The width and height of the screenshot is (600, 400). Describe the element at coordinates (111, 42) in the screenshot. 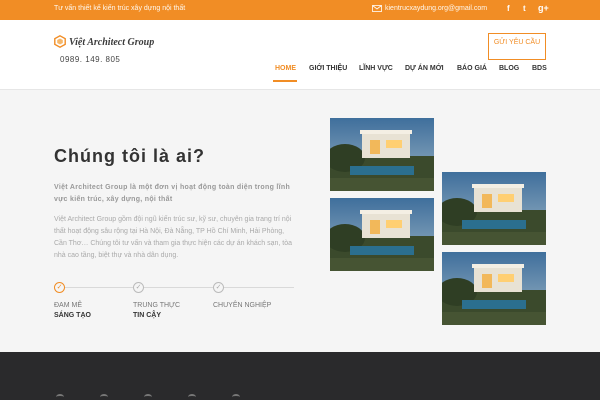

I see `logo-text: Việt Architect Group` at that location.